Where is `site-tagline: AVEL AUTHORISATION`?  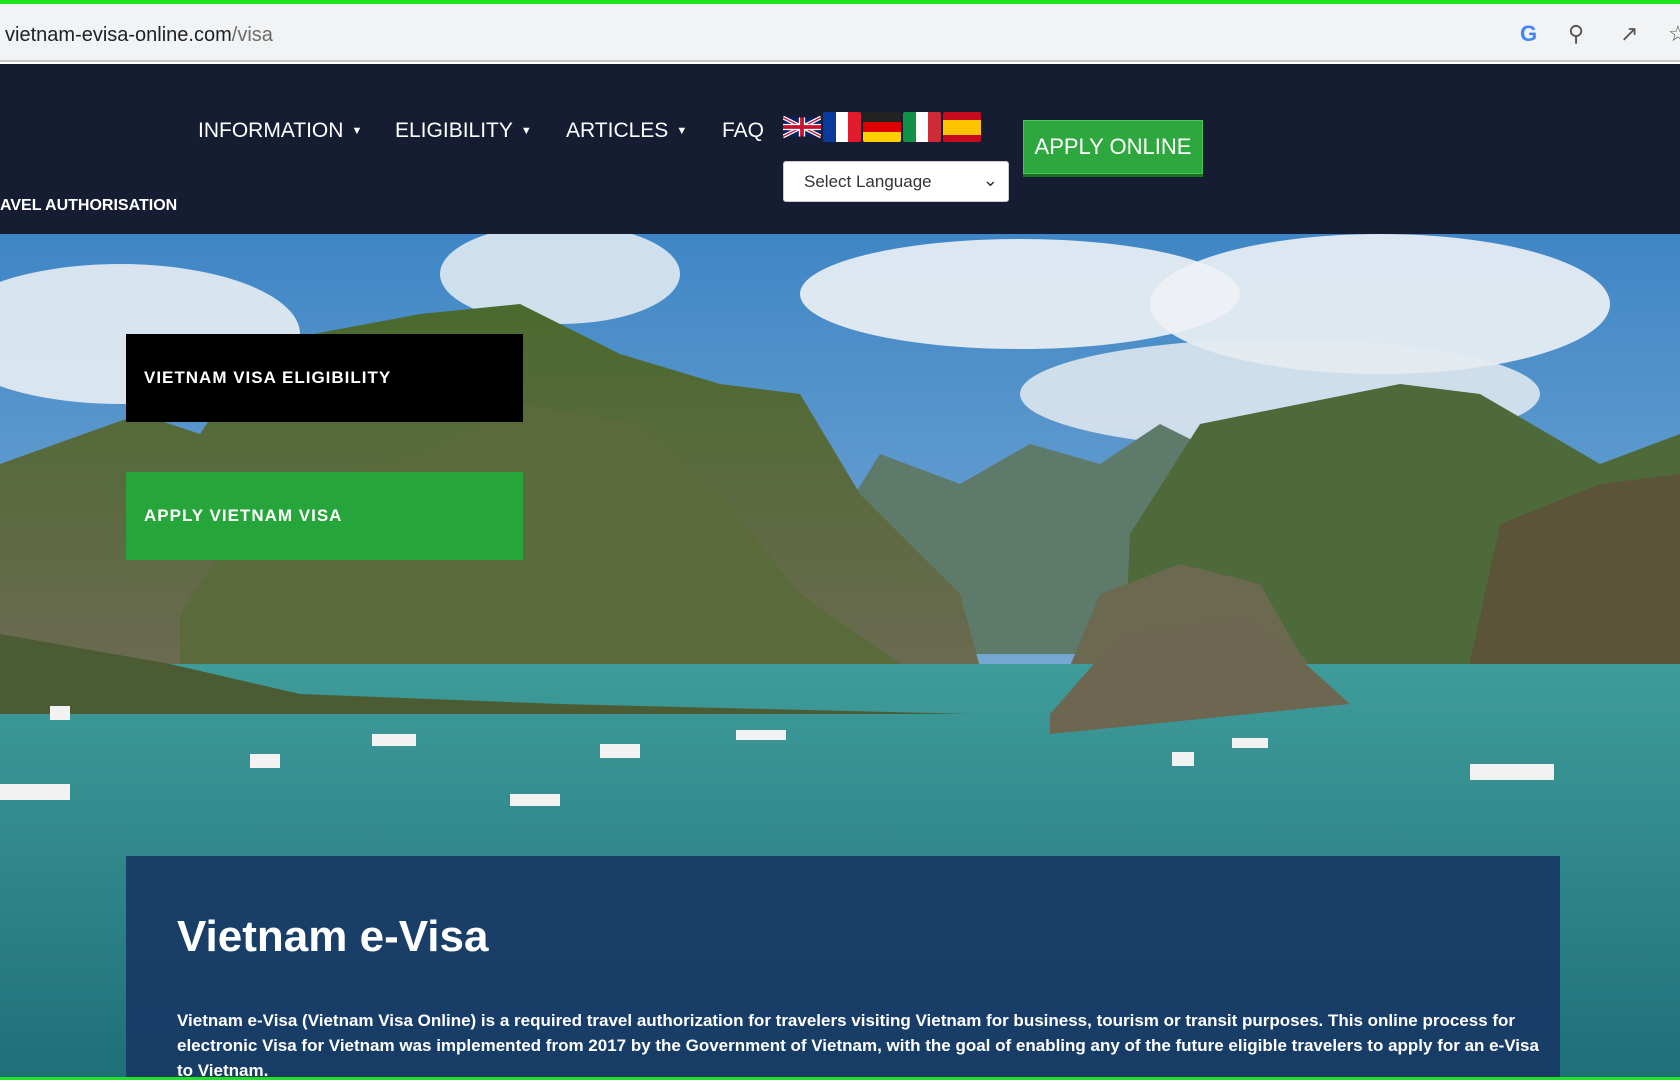
site-tagline: AVEL AUTHORISATION is located at coordinates (89, 205).